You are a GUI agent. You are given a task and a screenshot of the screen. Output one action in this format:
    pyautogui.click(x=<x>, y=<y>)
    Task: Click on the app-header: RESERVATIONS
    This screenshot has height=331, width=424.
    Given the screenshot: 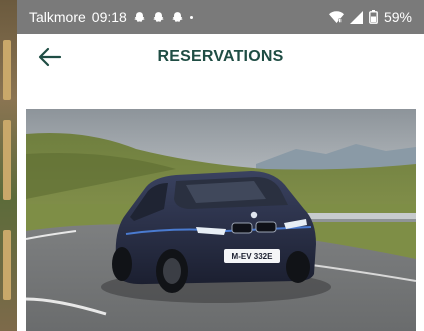 What is the action you would take?
    pyautogui.click(x=220, y=57)
    